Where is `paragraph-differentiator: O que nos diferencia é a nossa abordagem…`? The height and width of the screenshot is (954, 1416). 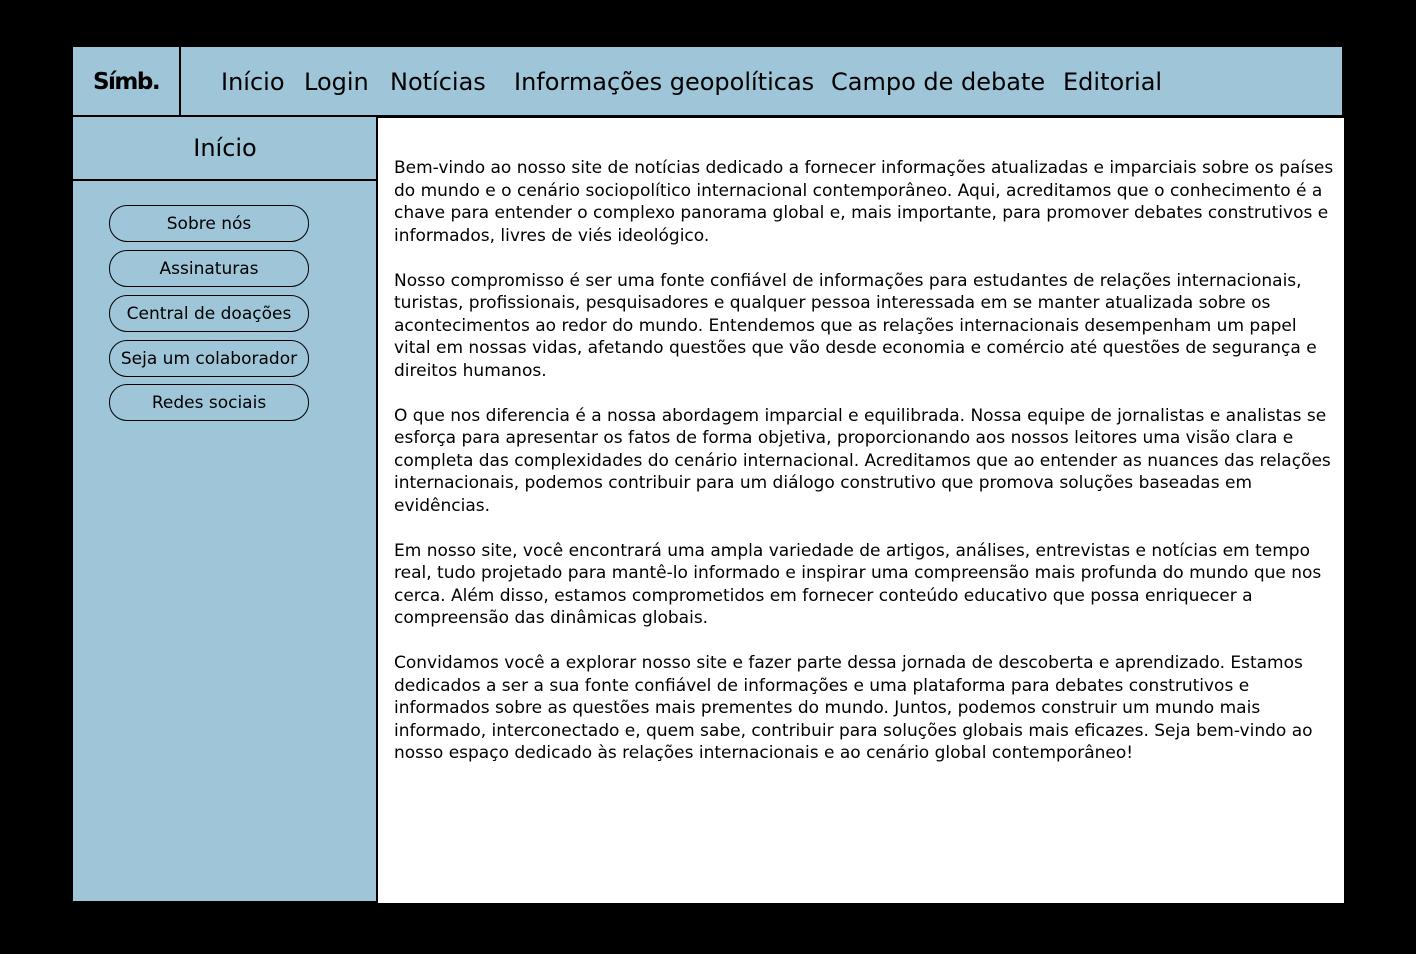 paragraph-differentiator: O que nos diferencia é a nossa abordagem… is located at coordinates (862, 460).